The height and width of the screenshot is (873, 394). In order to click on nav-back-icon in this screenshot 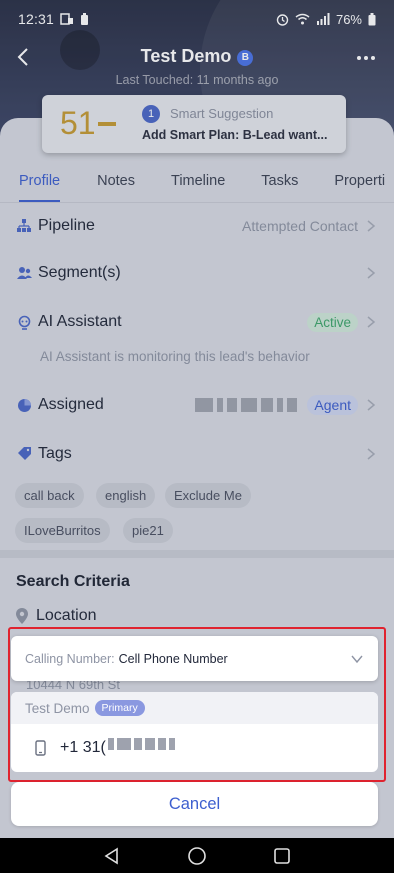, I will do `click(112, 856)`.